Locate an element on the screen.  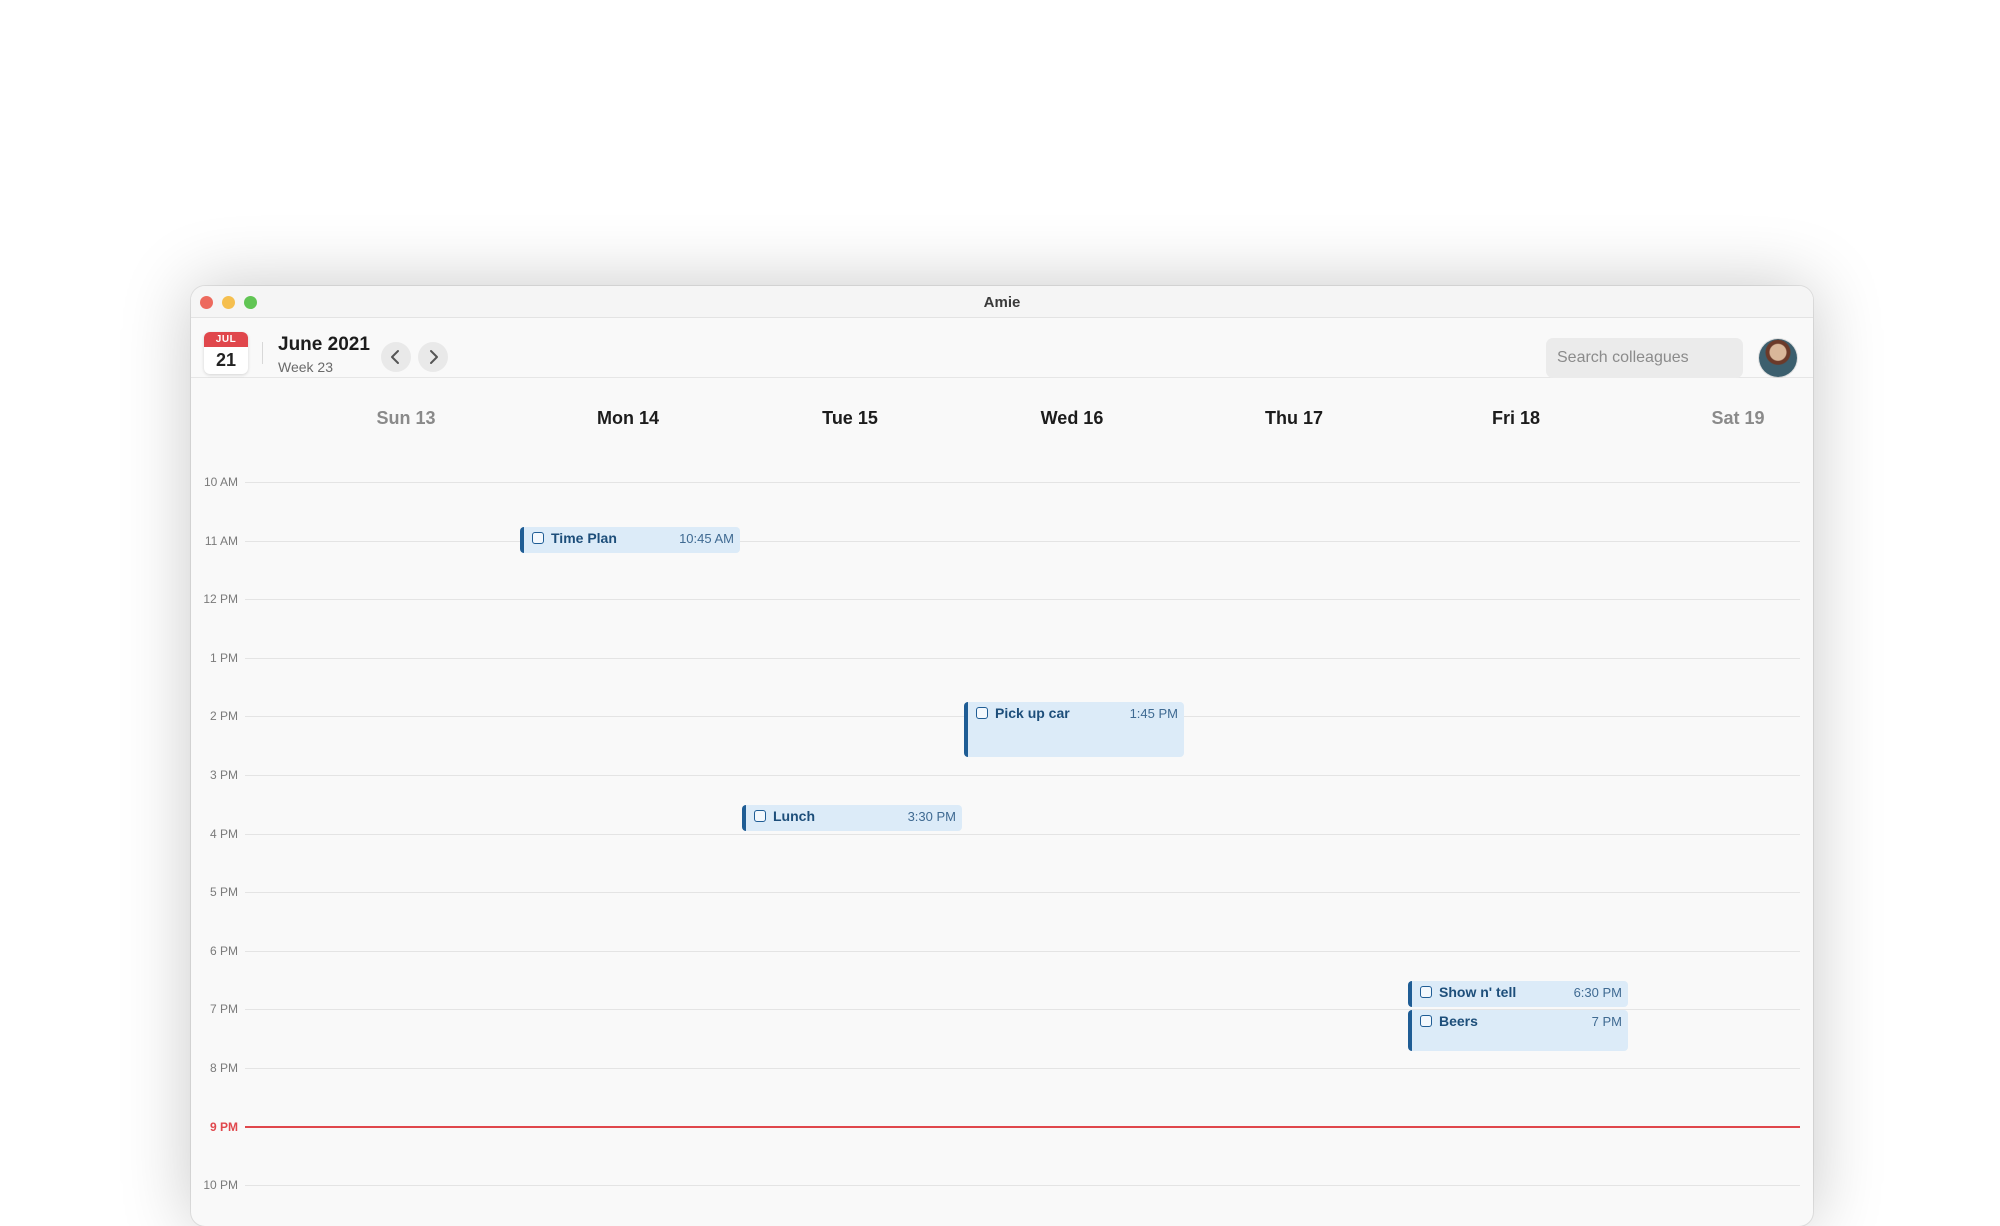
event-title: Beers is located at coordinates (1458, 1021).